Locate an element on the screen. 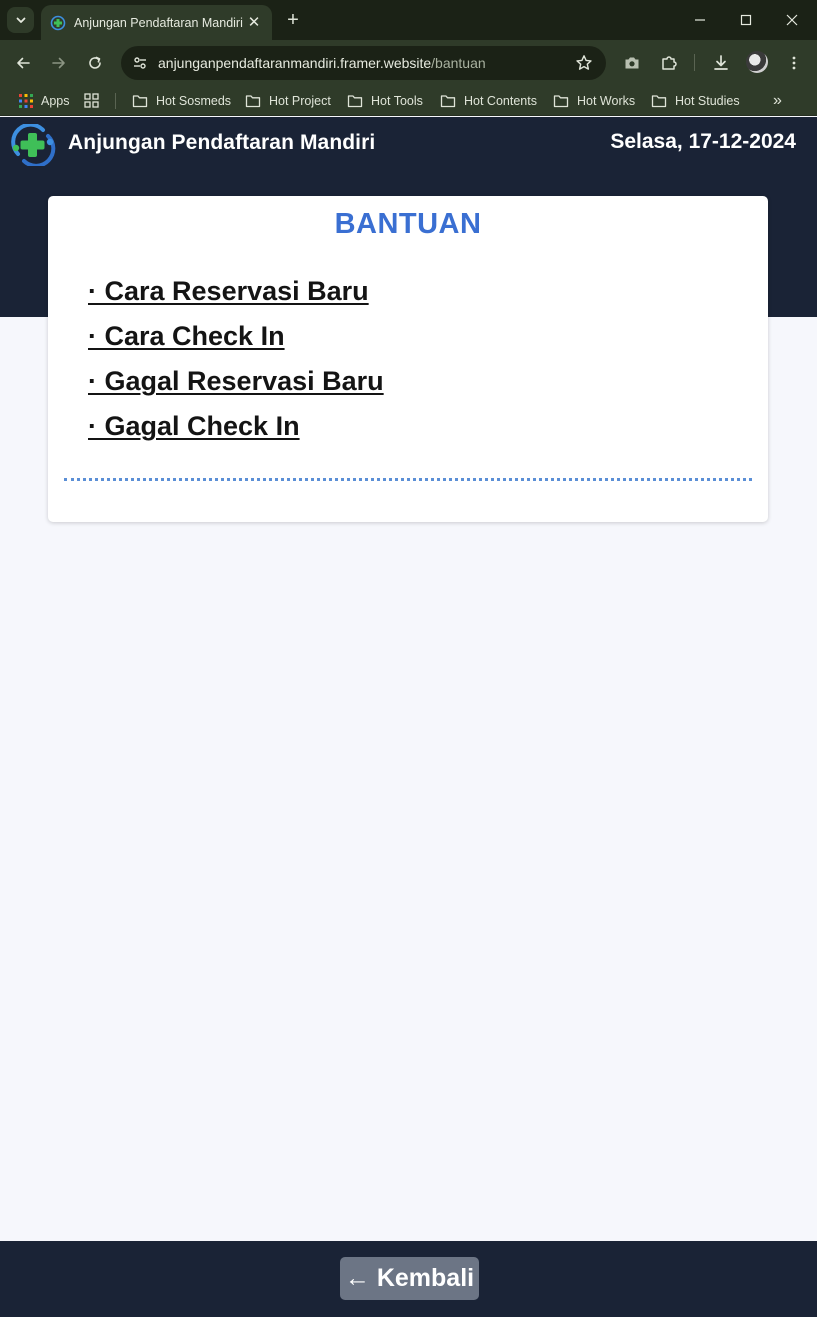  bookmark-label: Hot Tools is located at coordinates (397, 100).